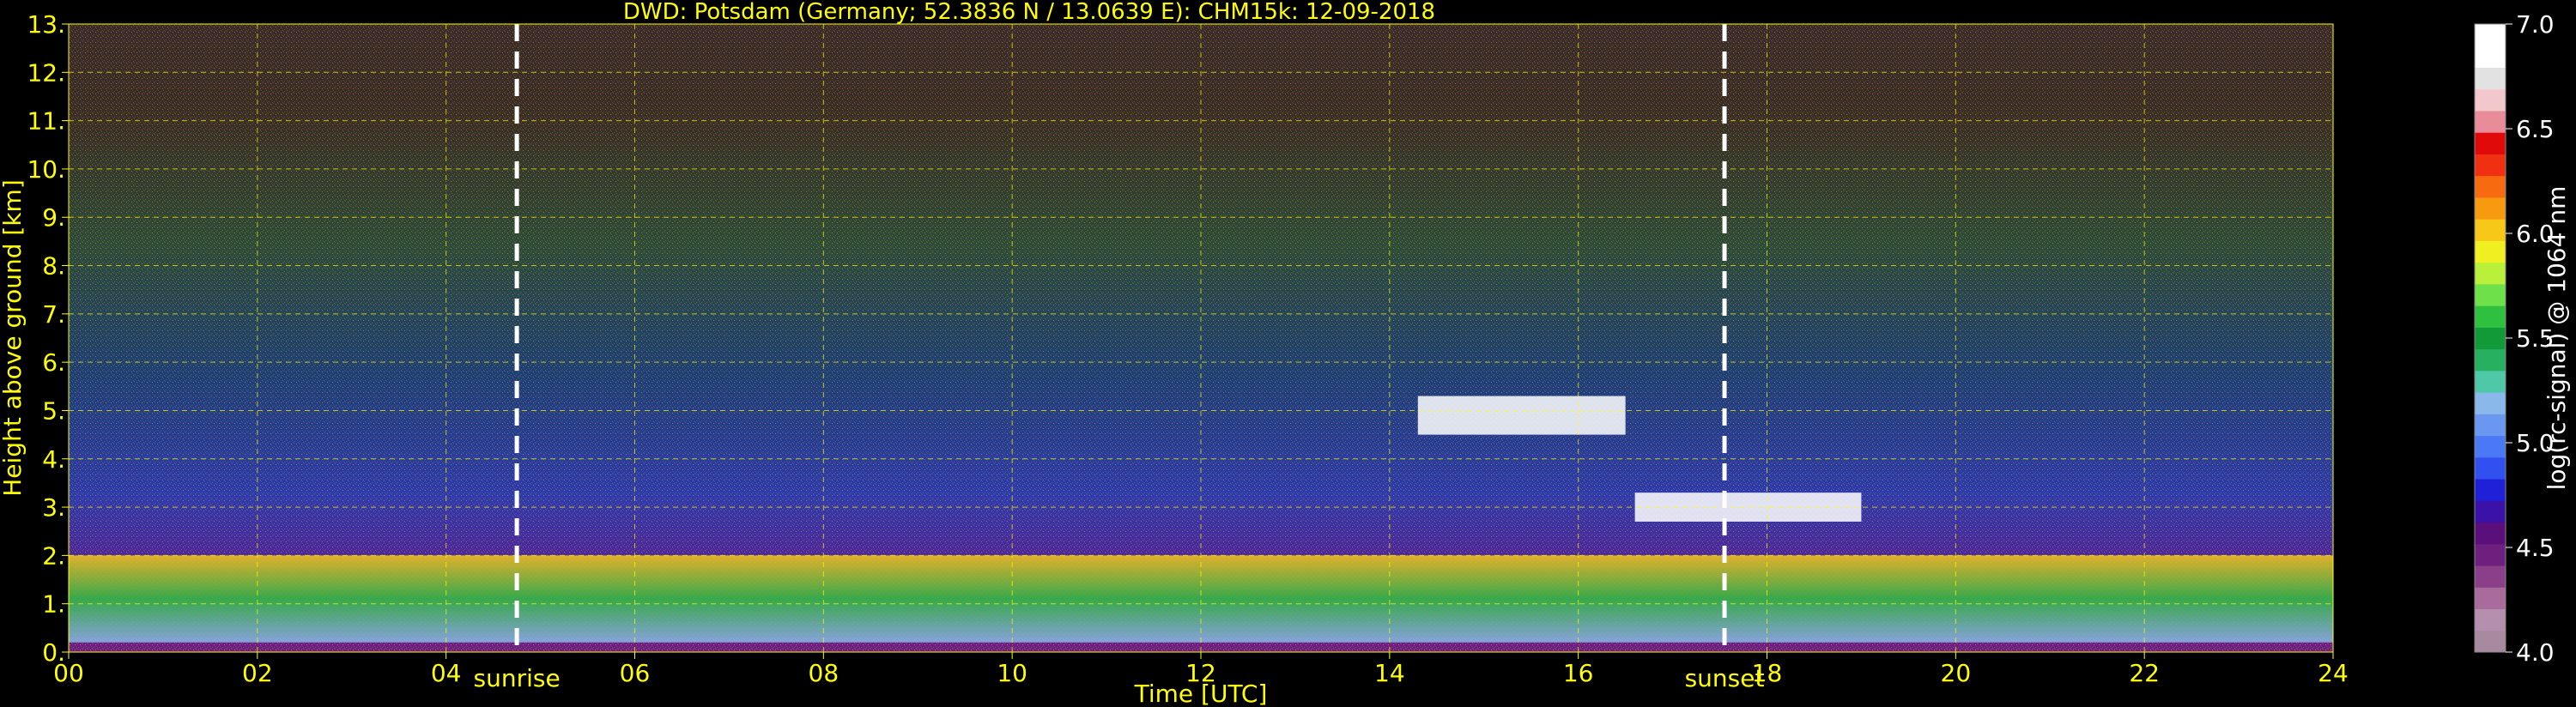 The height and width of the screenshot is (707, 2576). I want to click on x-axis-label: Time [UTC], so click(1201, 693).